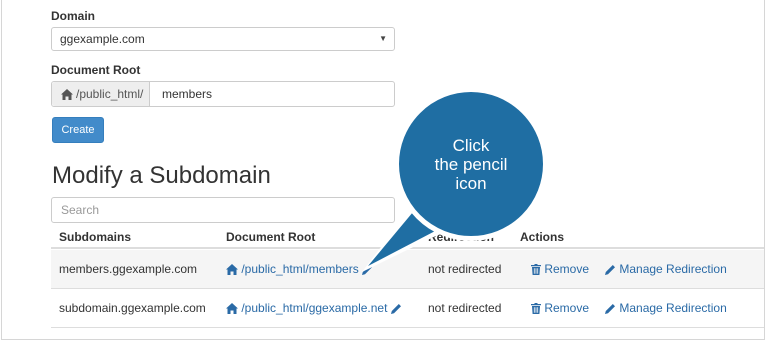 Image resolution: width=768 pixels, height=342 pixels. I want to click on callout-pointer, so click(403, 241).